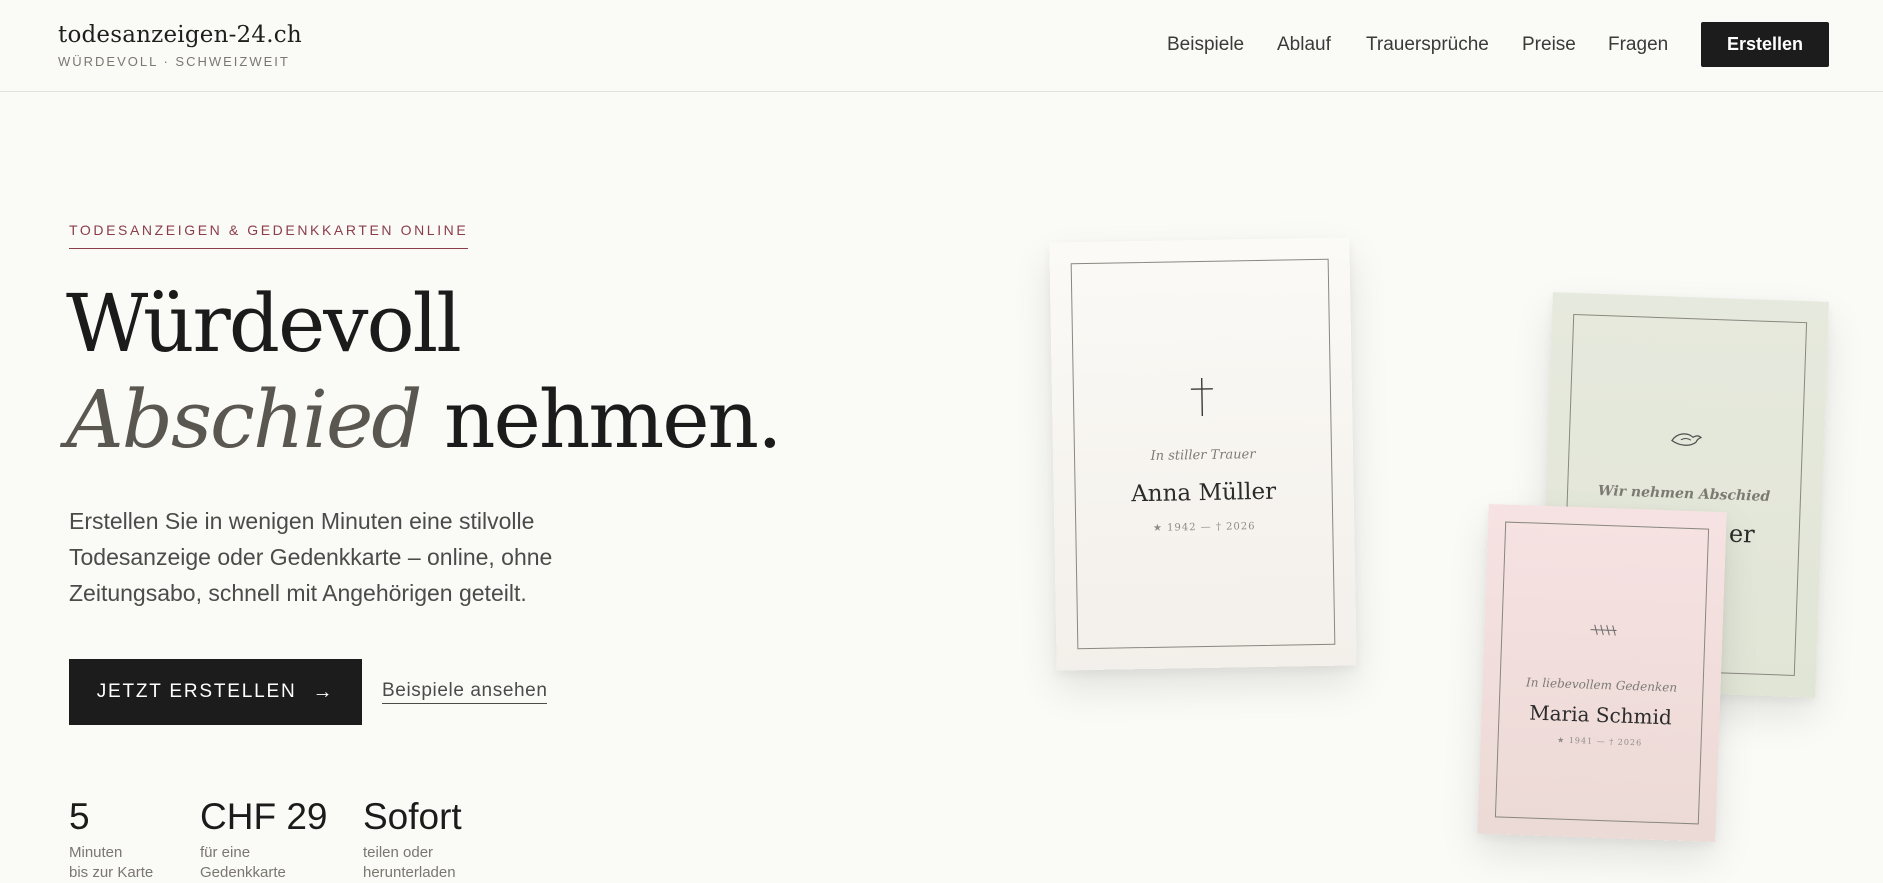  I want to click on stat-label: für eineGedenkkarte, so click(263, 863).